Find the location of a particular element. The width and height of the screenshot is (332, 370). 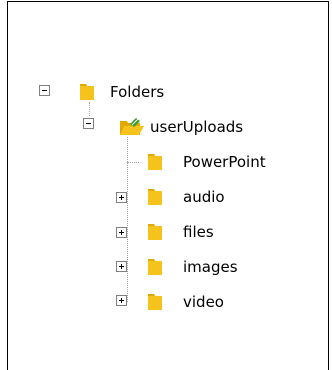

collapse-toggle-useruploads is located at coordinates (88, 123).